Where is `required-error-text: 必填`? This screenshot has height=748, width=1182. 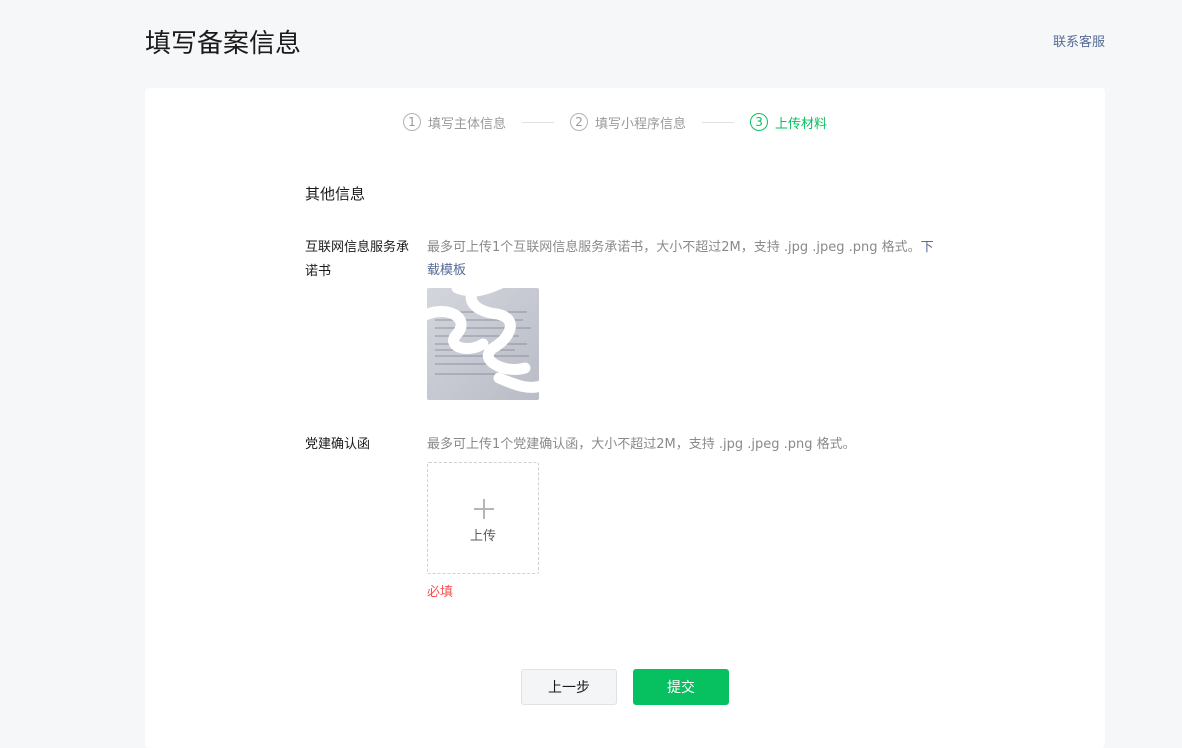
required-error-text: 必填 is located at coordinates (440, 592).